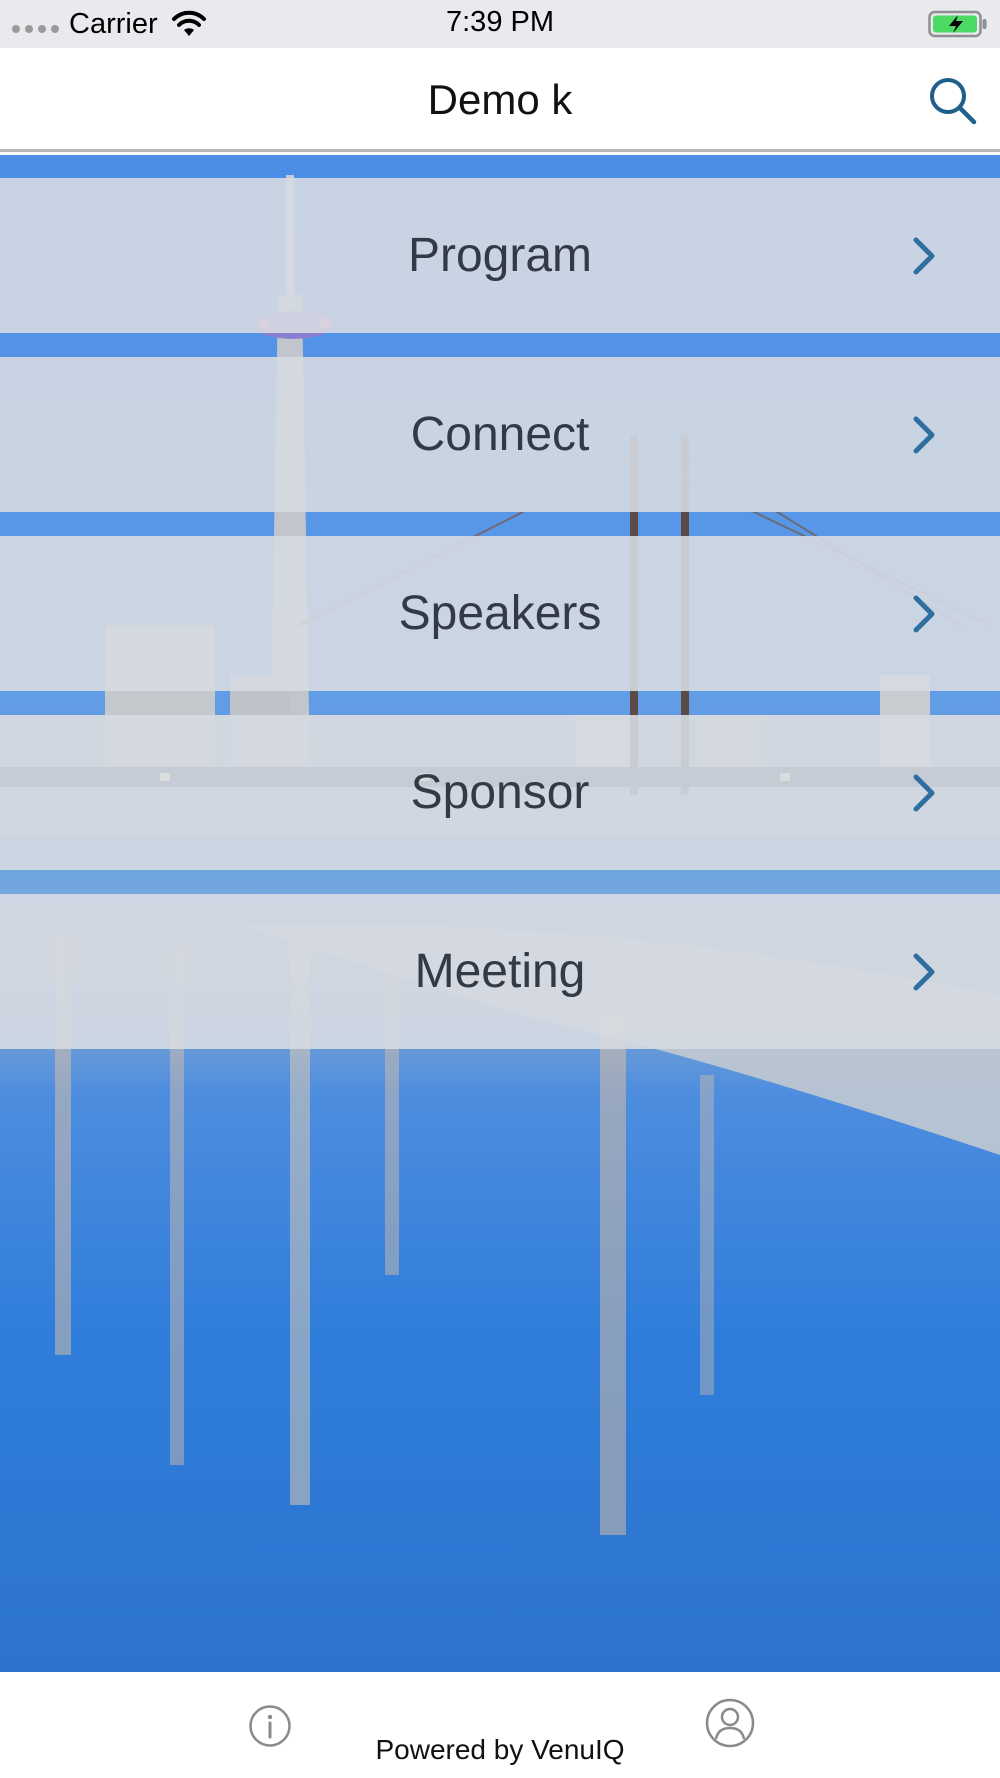 The image size is (1000, 1778). What do you see at coordinates (500, 1749) in the screenshot?
I see `powered-by-label: Powered by VenuIQ` at bounding box center [500, 1749].